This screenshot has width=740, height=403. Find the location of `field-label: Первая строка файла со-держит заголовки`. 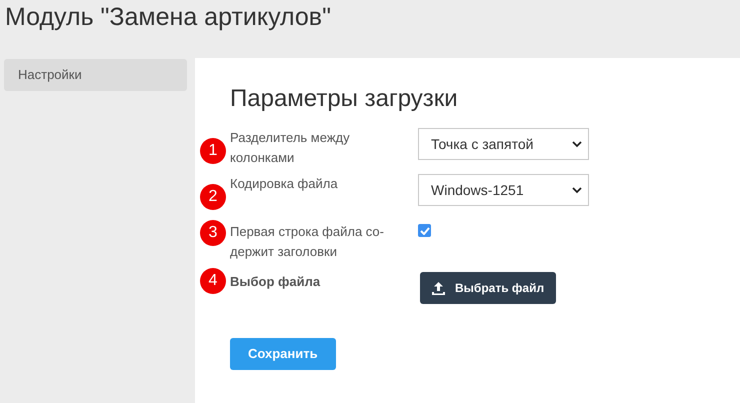

field-label: Первая строка файла со-держит заголовки is located at coordinates (307, 242).